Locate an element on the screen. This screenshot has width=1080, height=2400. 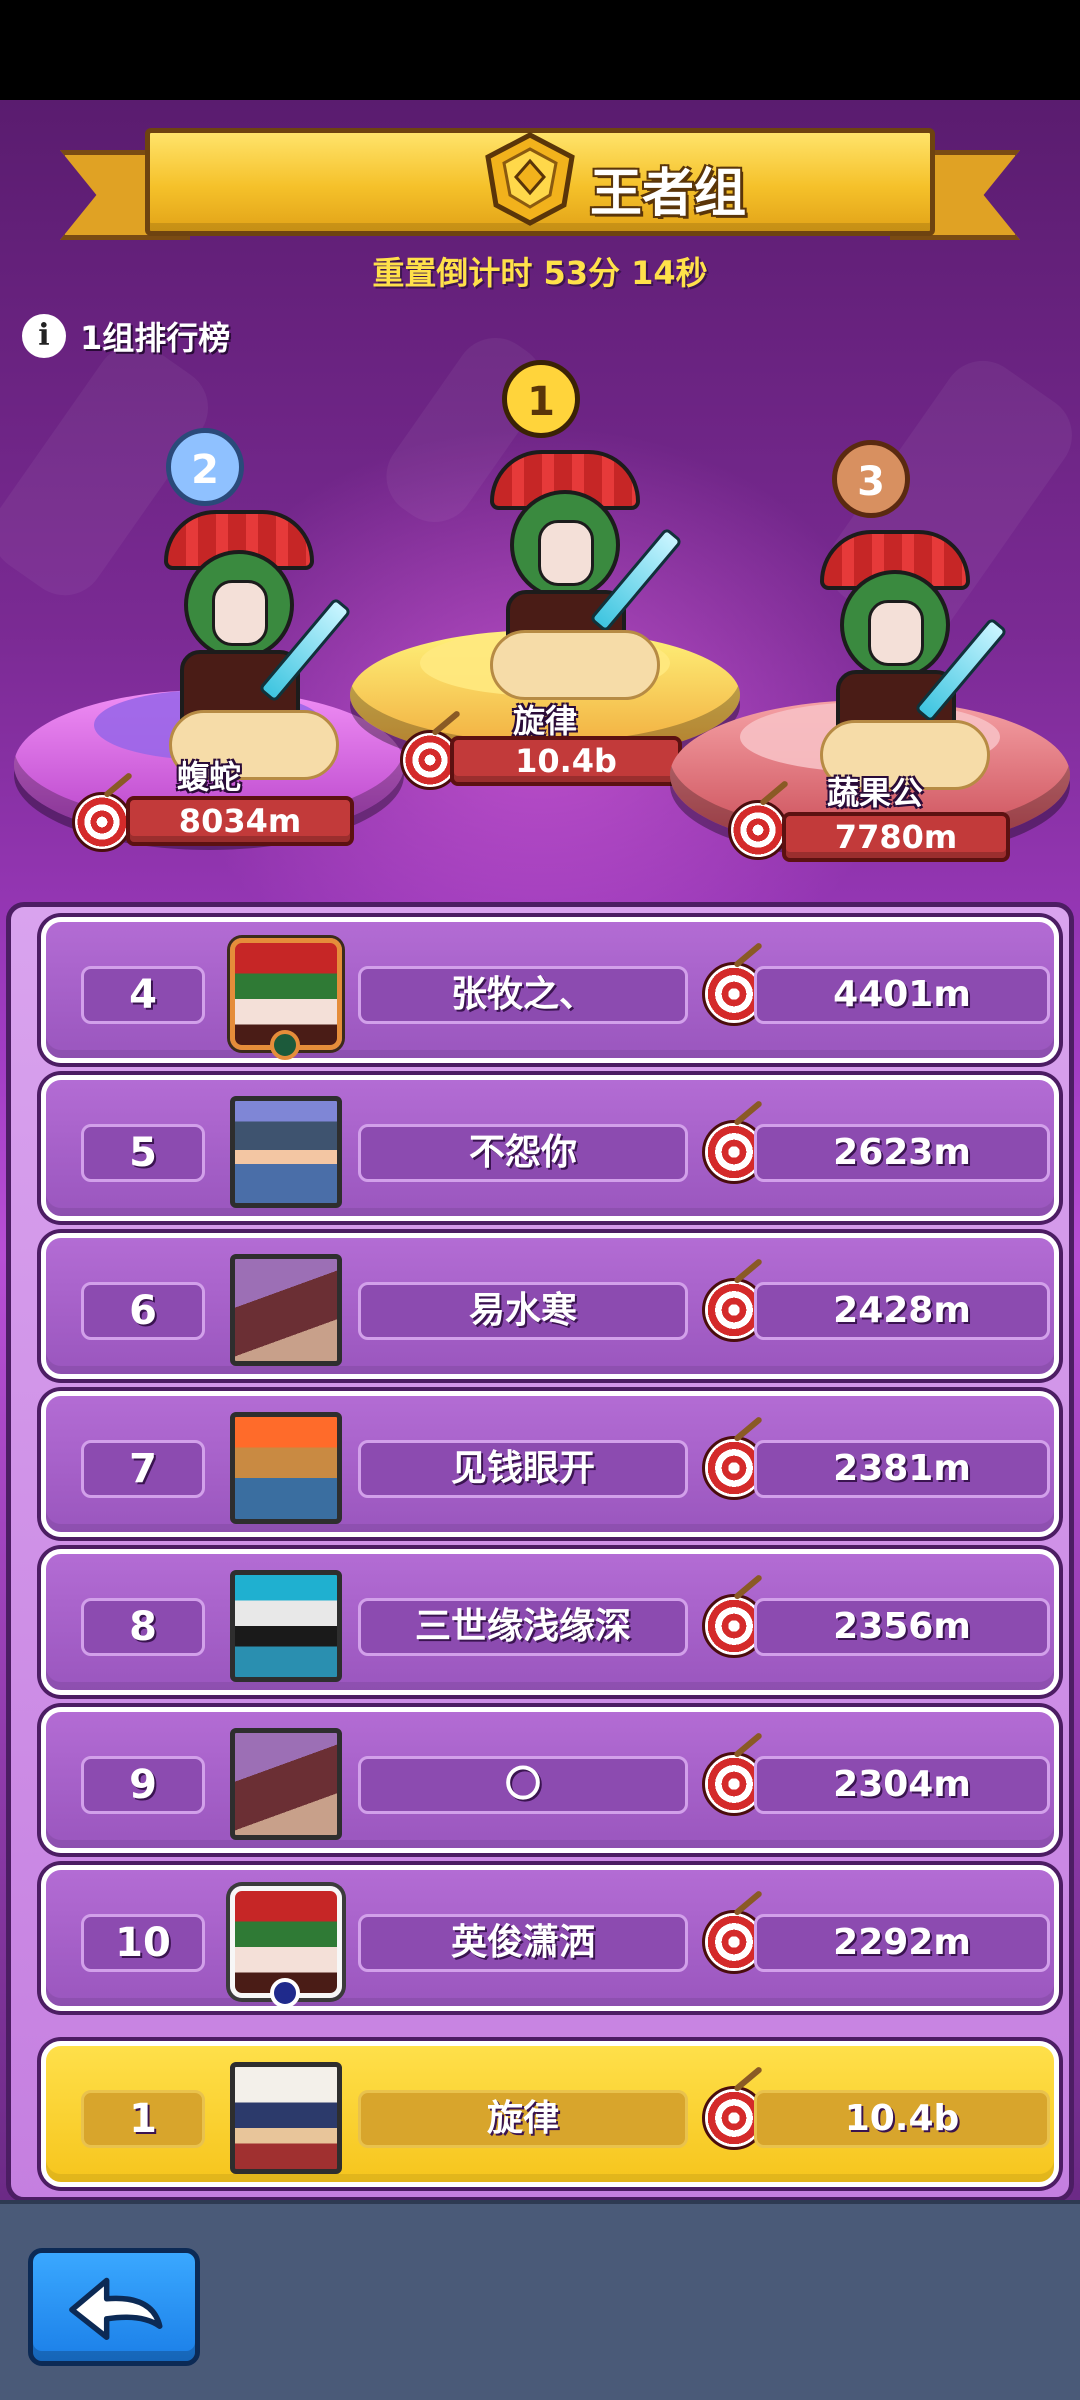
table-row: 9 〇 2304m is located at coordinates (550, 1780).